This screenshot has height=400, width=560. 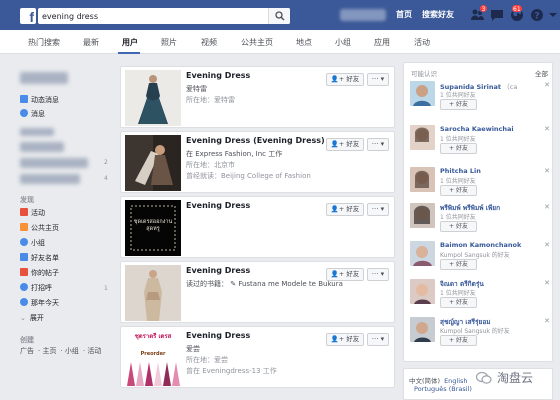 What do you see at coordinates (37, 132) in the screenshot?
I see `shortcuts-heading-blurred` at bounding box center [37, 132].